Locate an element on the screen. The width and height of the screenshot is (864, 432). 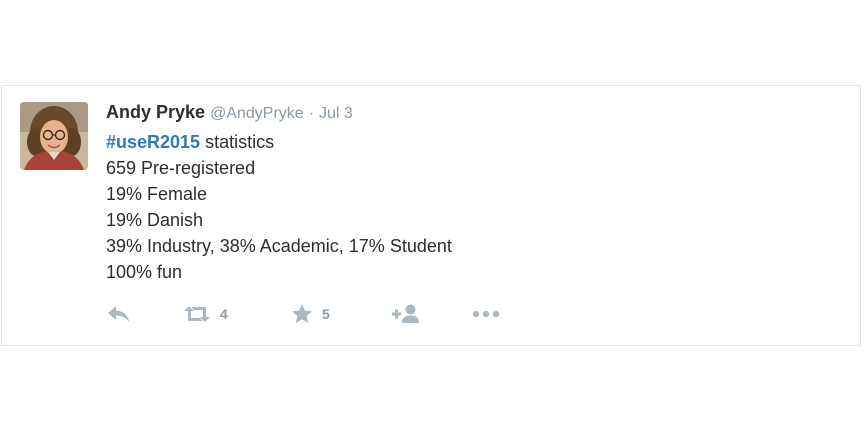
follow-icon is located at coordinates (405, 313).